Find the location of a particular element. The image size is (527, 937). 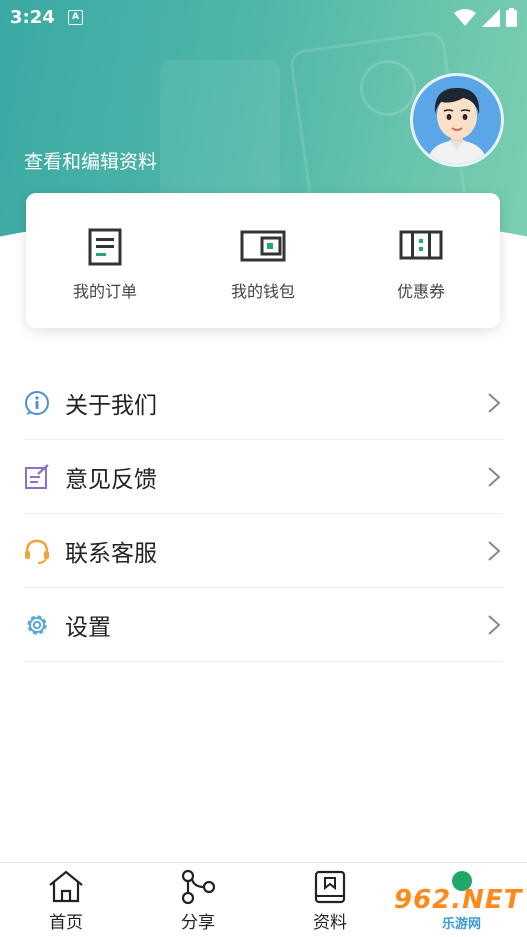

book-icon is located at coordinates (330, 887).